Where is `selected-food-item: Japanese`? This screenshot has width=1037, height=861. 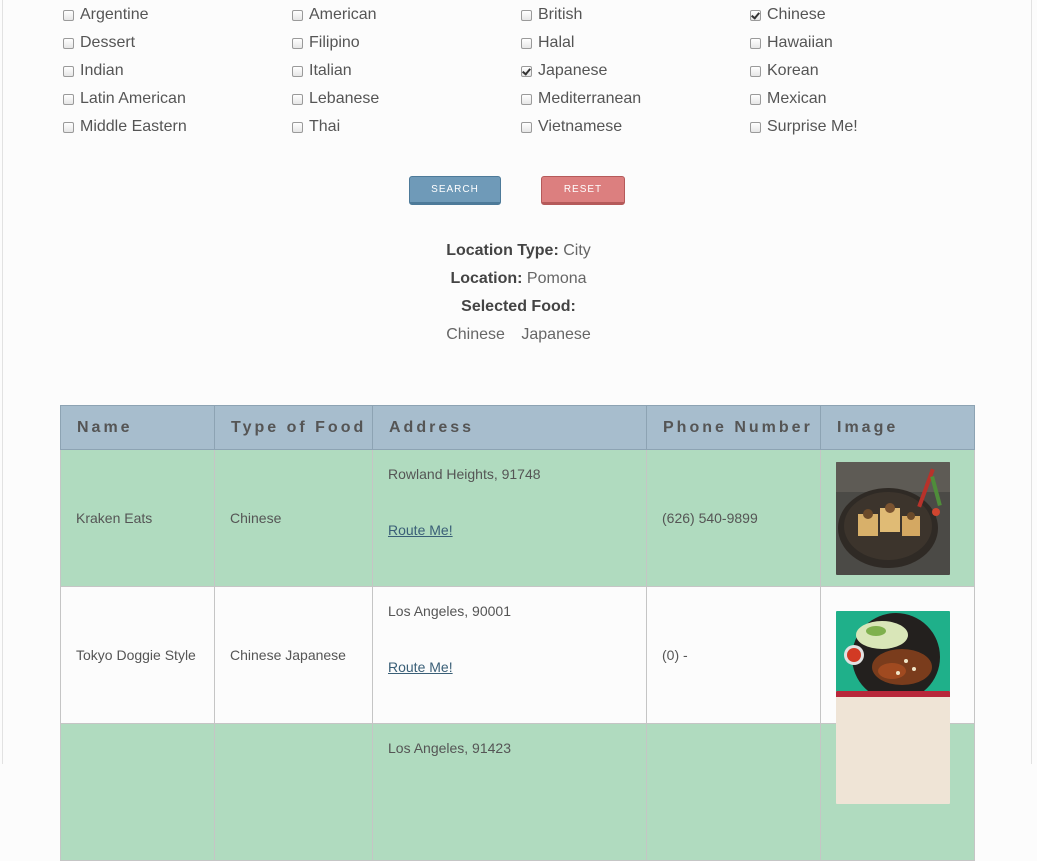 selected-food-item: Japanese is located at coordinates (556, 334).